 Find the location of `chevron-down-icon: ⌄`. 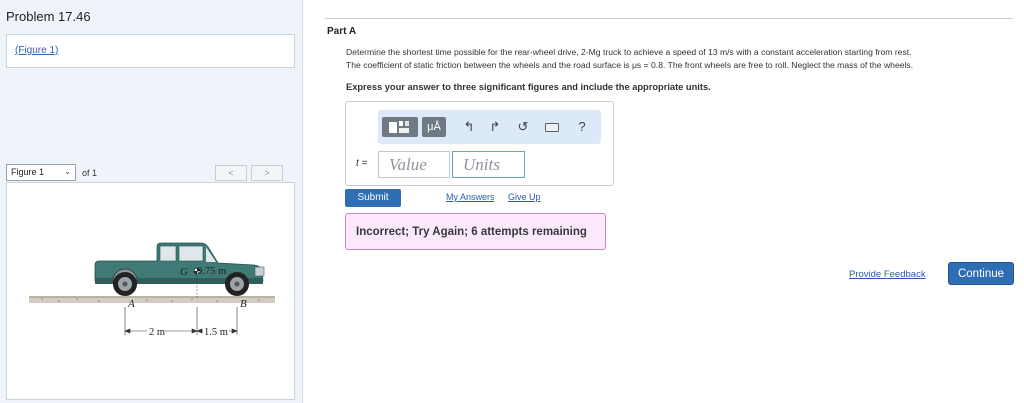

chevron-down-icon: ⌄ is located at coordinates (67, 171).